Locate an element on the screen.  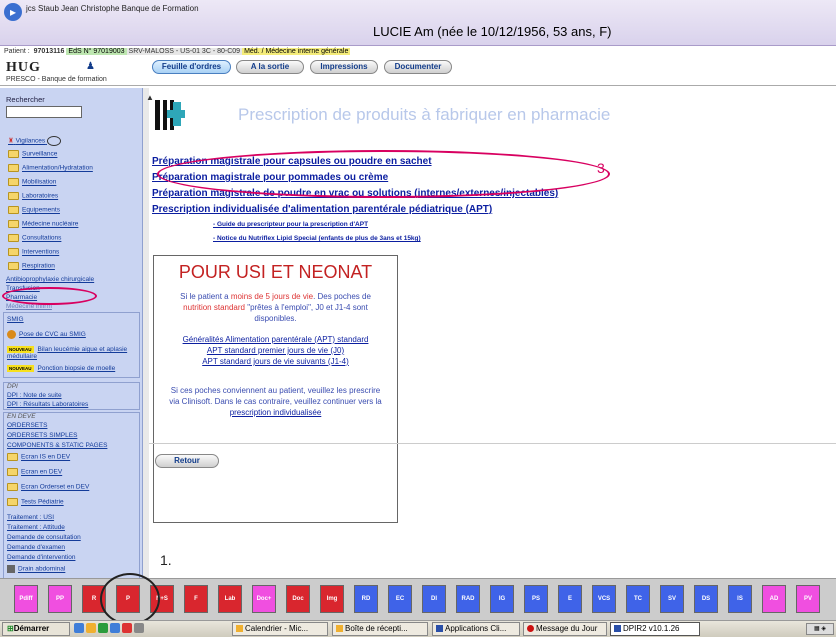
sidebar-item-demande-intervention: Demande d'intervention is located at coordinates (41, 557).